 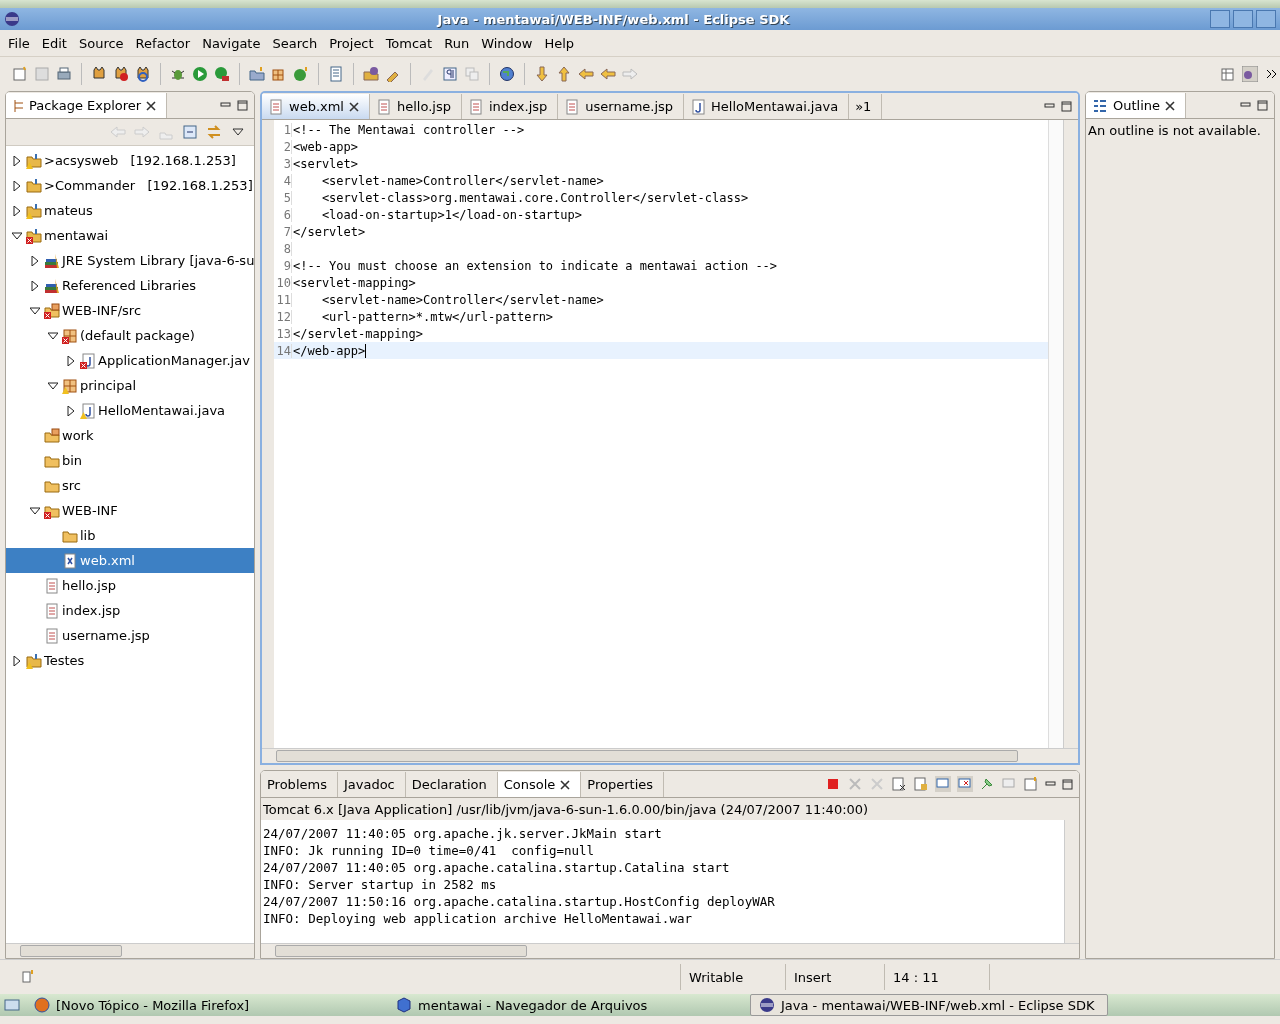 What do you see at coordinates (316, 106) in the screenshot?
I see `editor-tab: web.xml` at bounding box center [316, 106].